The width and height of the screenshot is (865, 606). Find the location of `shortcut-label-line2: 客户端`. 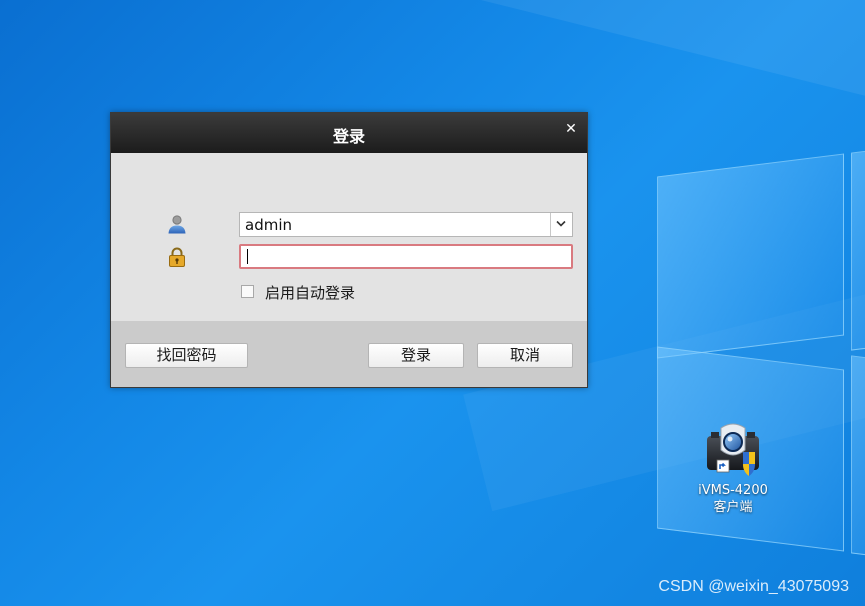

shortcut-label-line2: 客户端 is located at coordinates (733, 507).